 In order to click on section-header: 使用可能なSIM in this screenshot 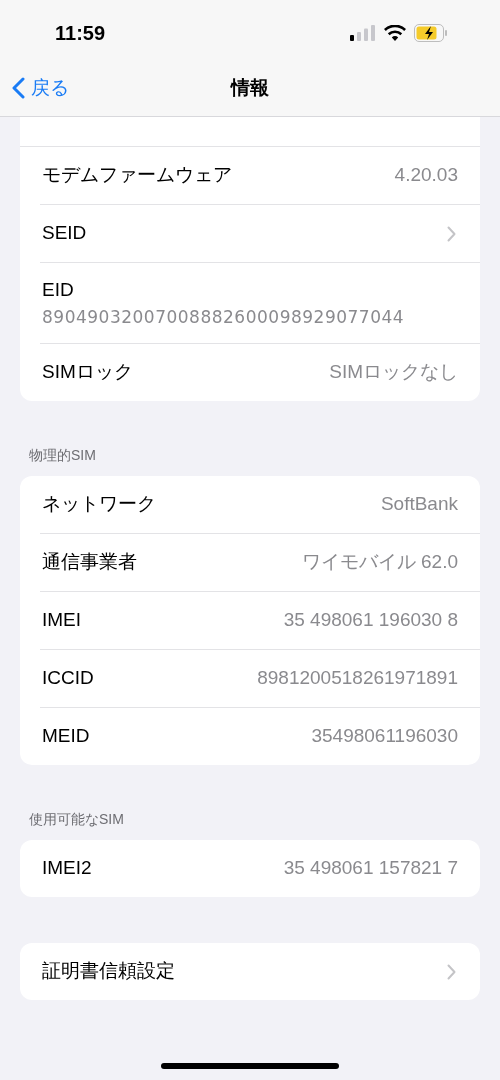, I will do `click(76, 819)`.